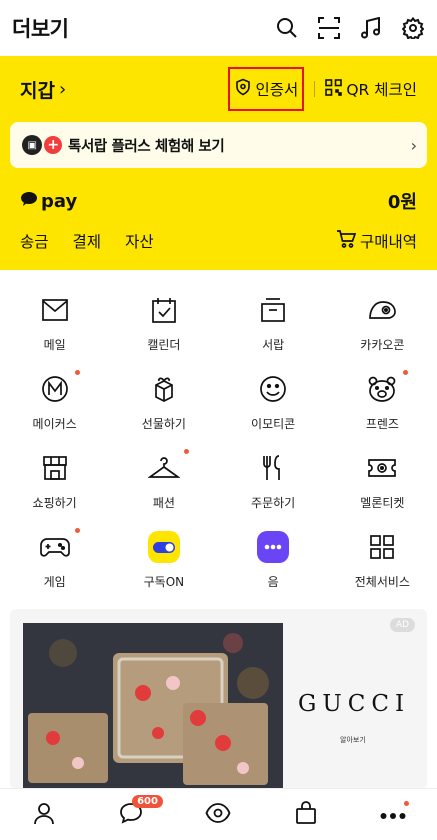 The width and height of the screenshot is (437, 840). Describe the element at coordinates (62, 89) in the screenshot. I see `chevron-right-icon: ›` at that location.